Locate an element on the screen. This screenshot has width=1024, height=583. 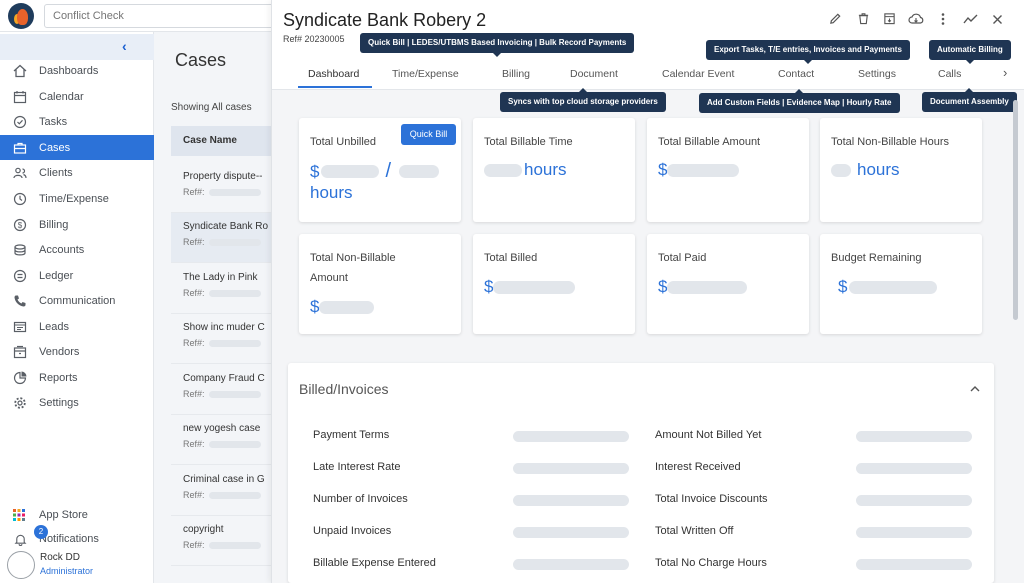
case-list-item: new yogesh case Ref#: is located at coordinates (223, 440).